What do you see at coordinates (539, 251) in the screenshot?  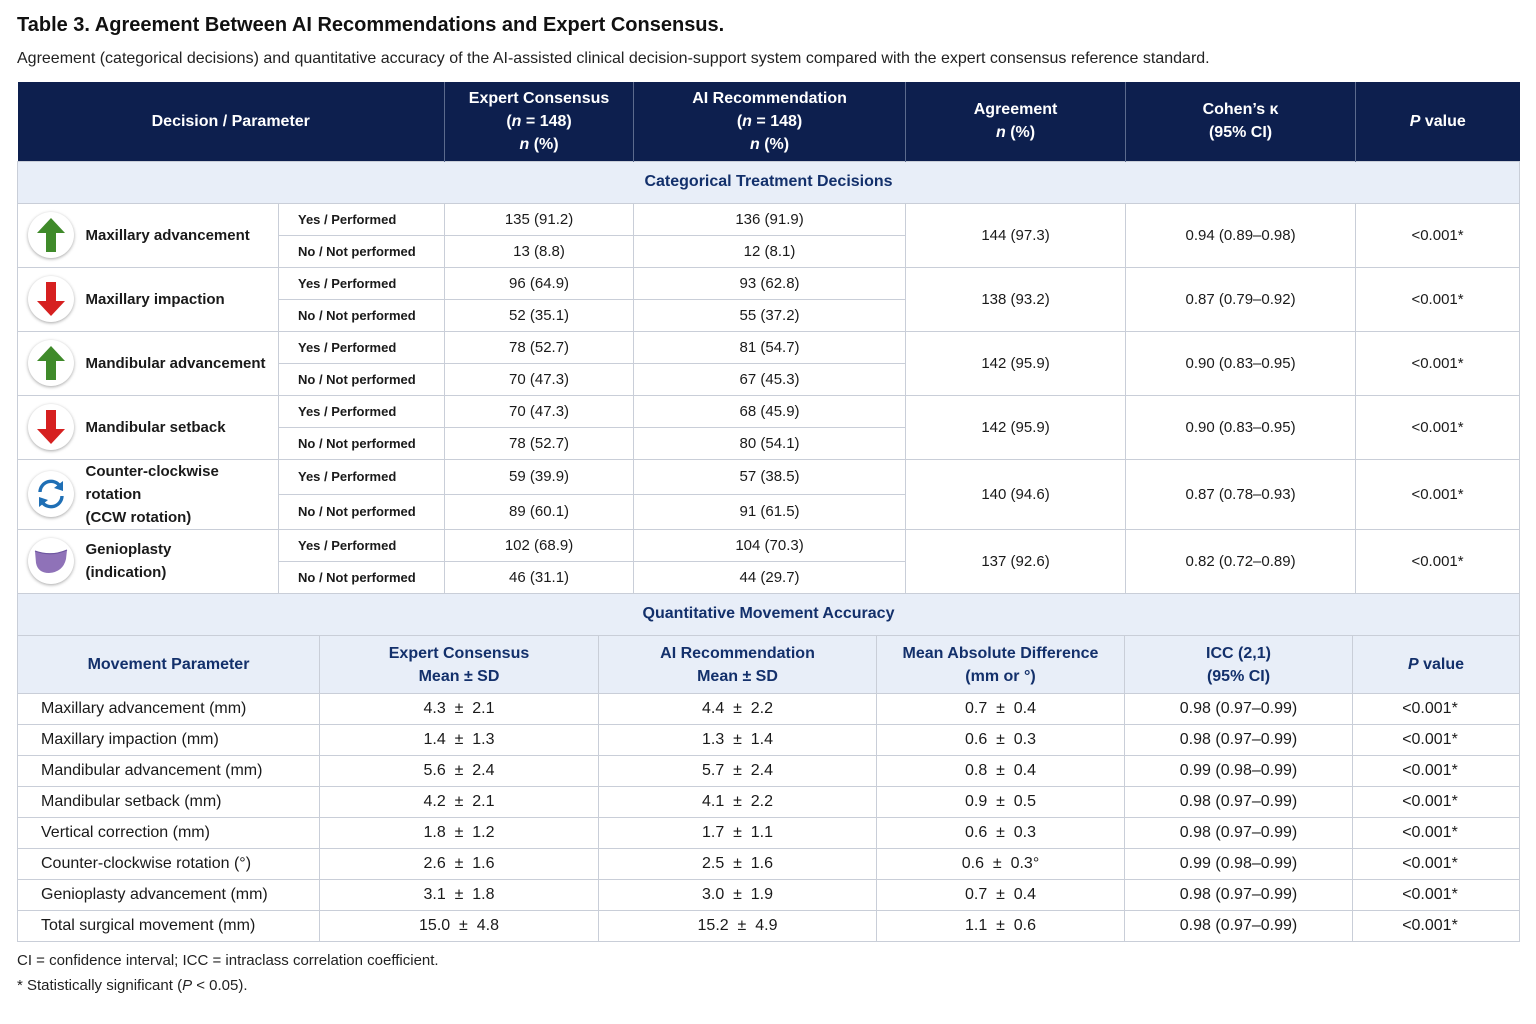 I see `expert-no-value: 13 (8.8)` at bounding box center [539, 251].